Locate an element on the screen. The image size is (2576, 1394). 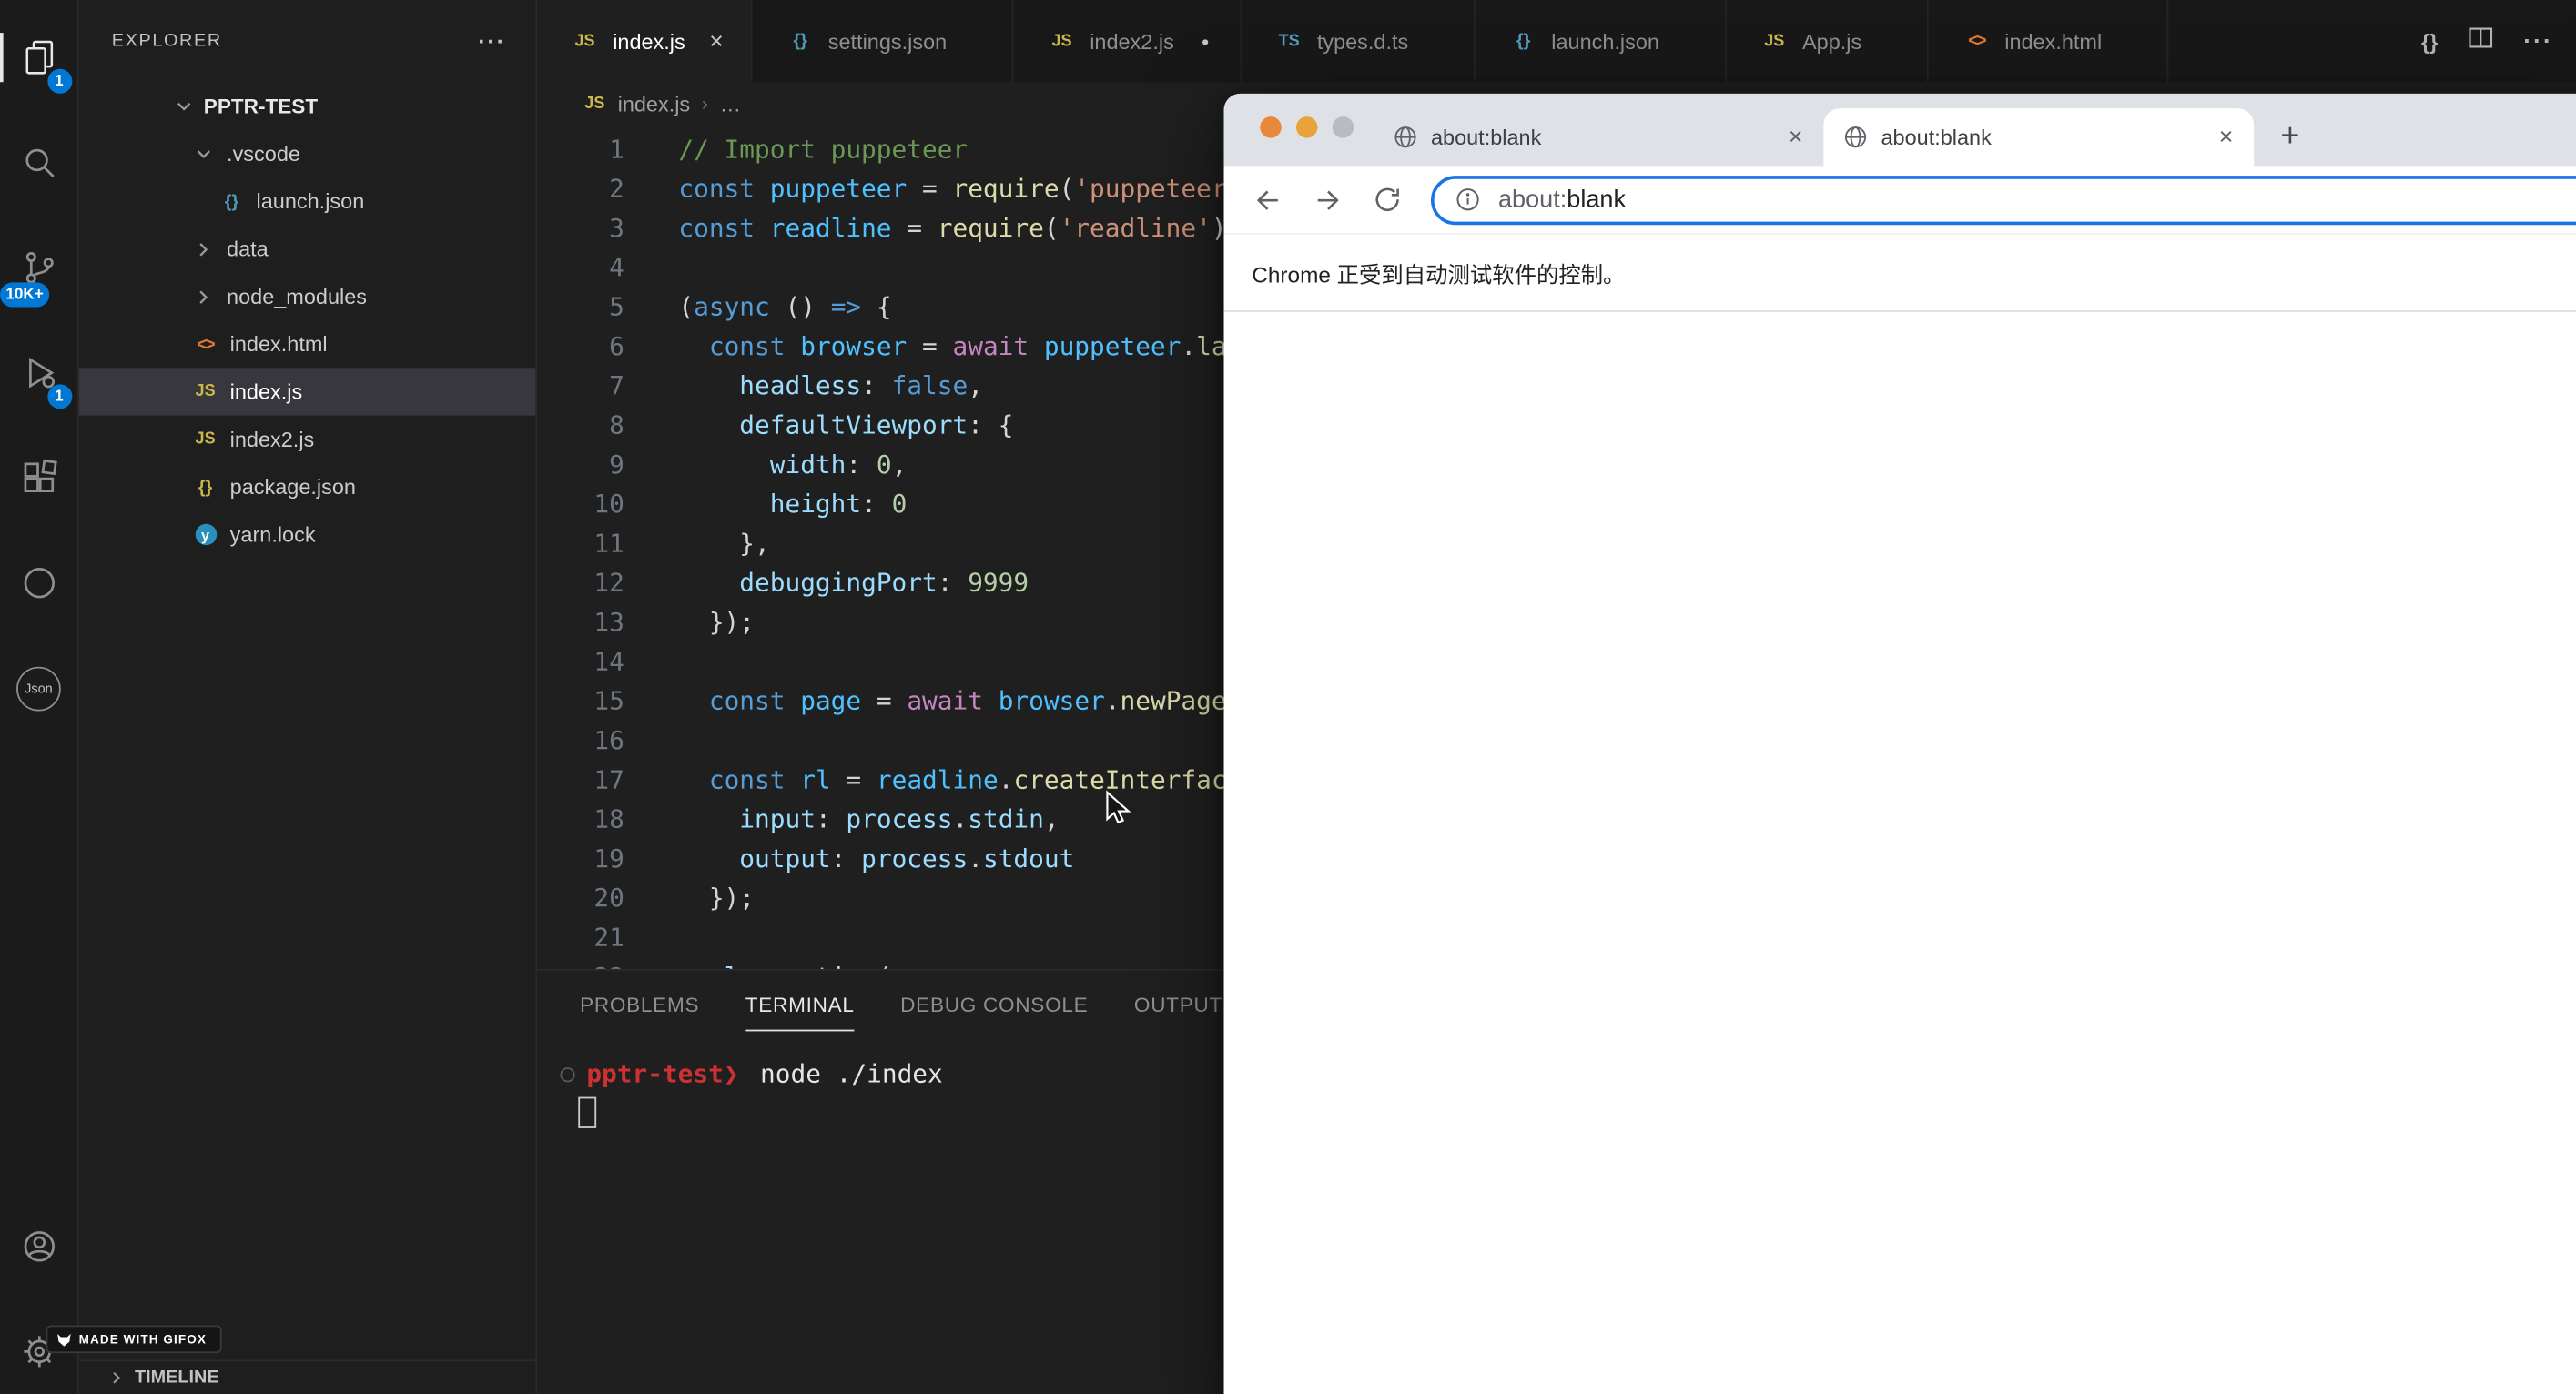
panel-tab-debug-console: DEBUG CONSOLE is located at coordinates (994, 1004).